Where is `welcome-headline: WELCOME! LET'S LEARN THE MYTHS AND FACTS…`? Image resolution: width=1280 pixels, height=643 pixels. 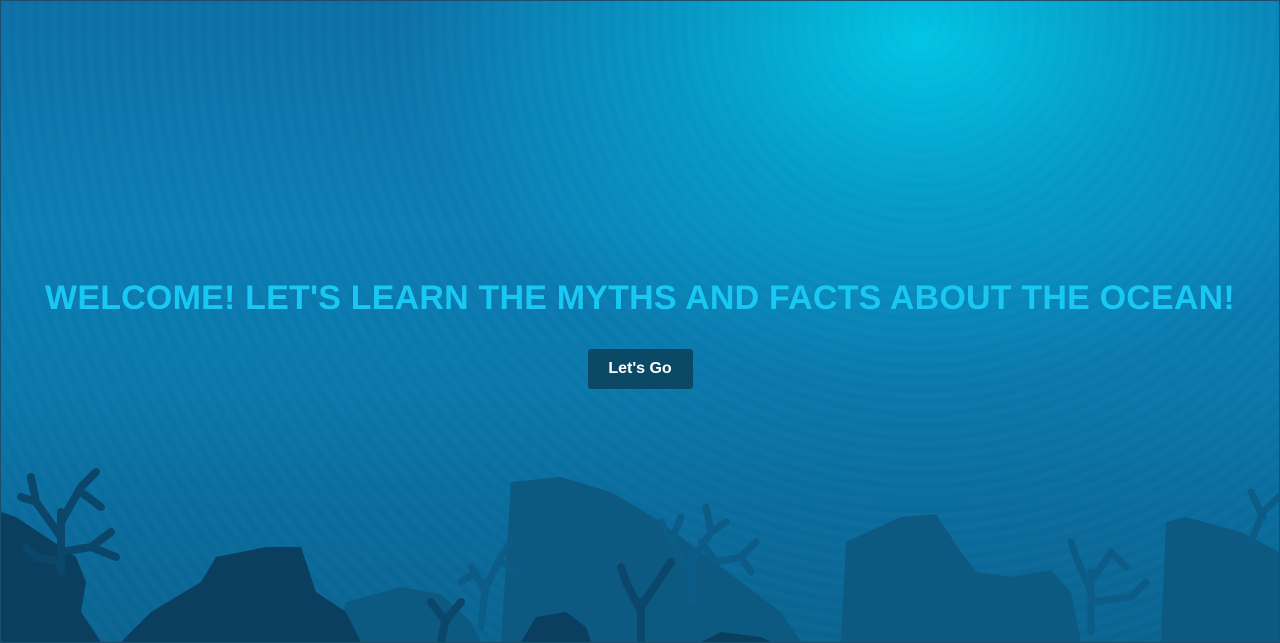
welcome-headline: WELCOME! LET'S LEARN THE MYTHS AND FACTS… is located at coordinates (640, 298).